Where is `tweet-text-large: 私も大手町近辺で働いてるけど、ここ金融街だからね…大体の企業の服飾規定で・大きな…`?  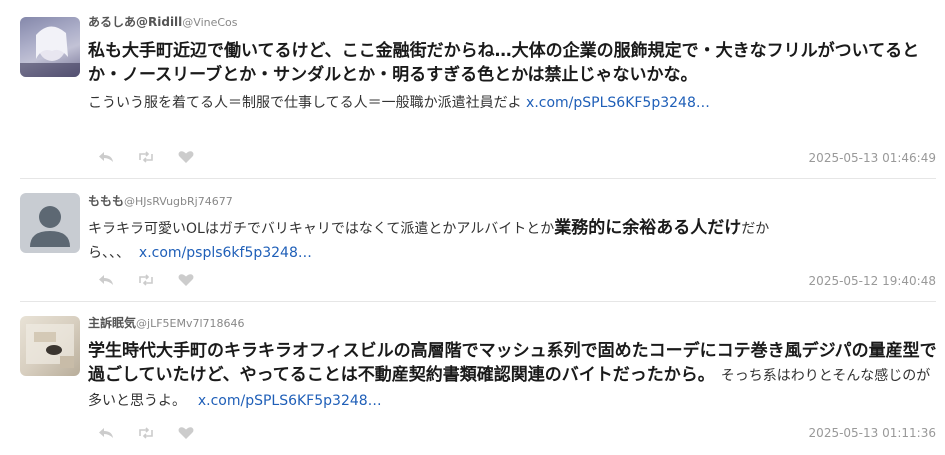 tweet-text-large: 私も大手町近辺で働いてるけど、ここ金融街だからね…大体の企業の服飾規定で・大きな… is located at coordinates (504, 63).